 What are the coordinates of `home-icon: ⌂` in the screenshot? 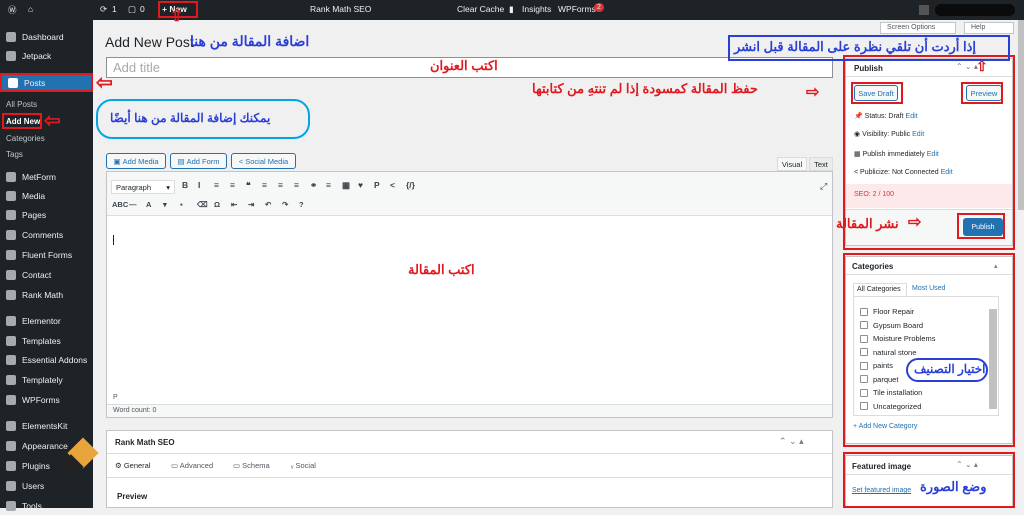 It's located at (30, 9).